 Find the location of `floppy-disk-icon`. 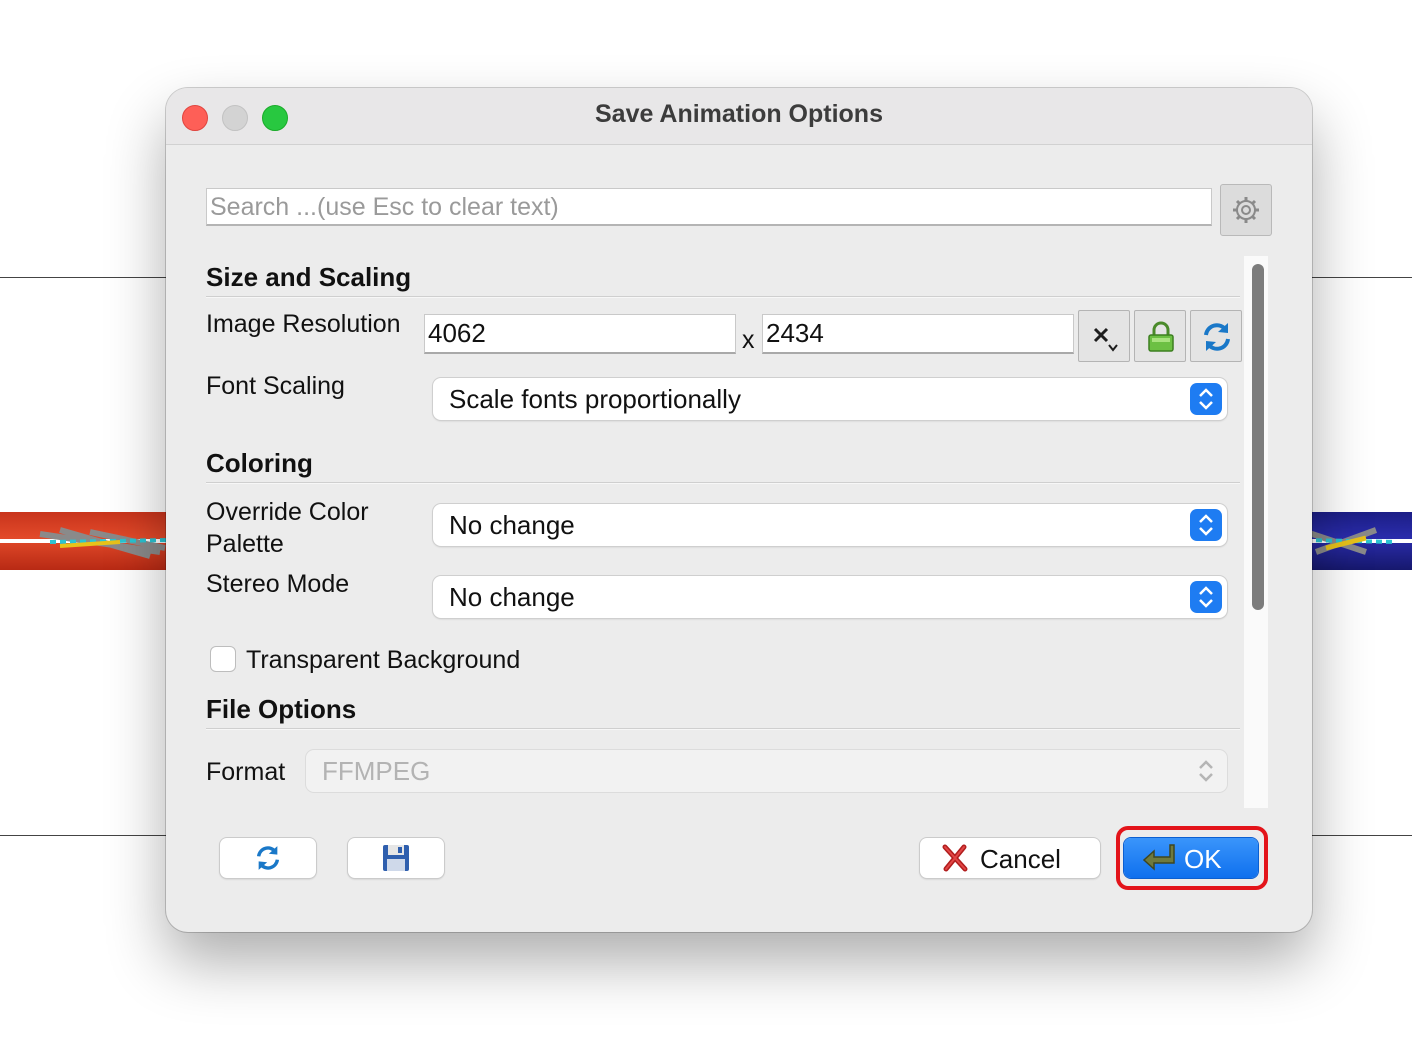

floppy-disk-icon is located at coordinates (396, 858).